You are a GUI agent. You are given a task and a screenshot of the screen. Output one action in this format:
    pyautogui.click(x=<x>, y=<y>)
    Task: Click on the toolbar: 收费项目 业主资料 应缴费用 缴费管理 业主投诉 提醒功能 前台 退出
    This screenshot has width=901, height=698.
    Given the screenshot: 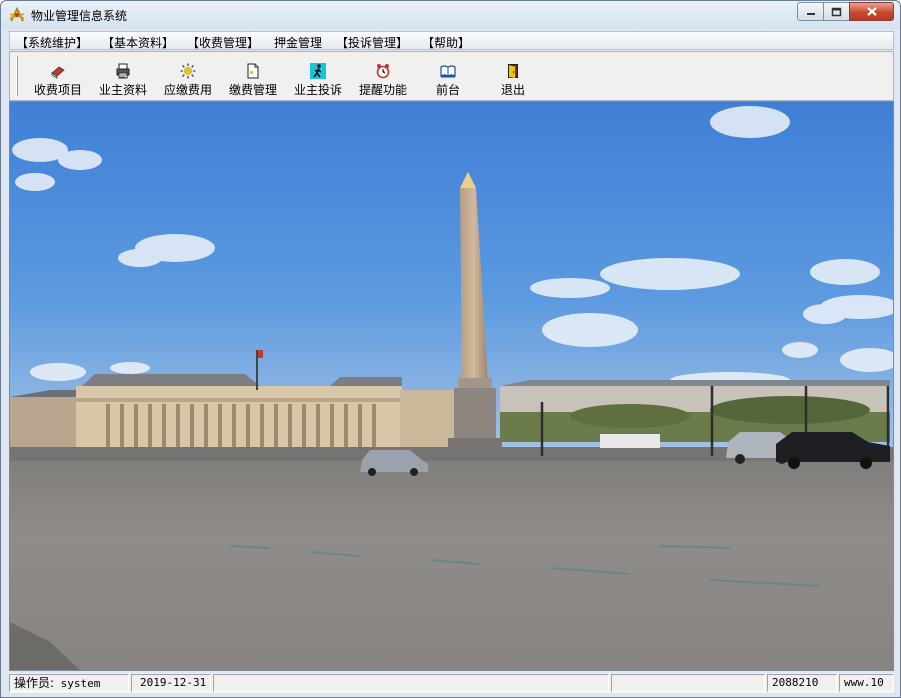 What is the action you would take?
    pyautogui.click(x=451, y=76)
    